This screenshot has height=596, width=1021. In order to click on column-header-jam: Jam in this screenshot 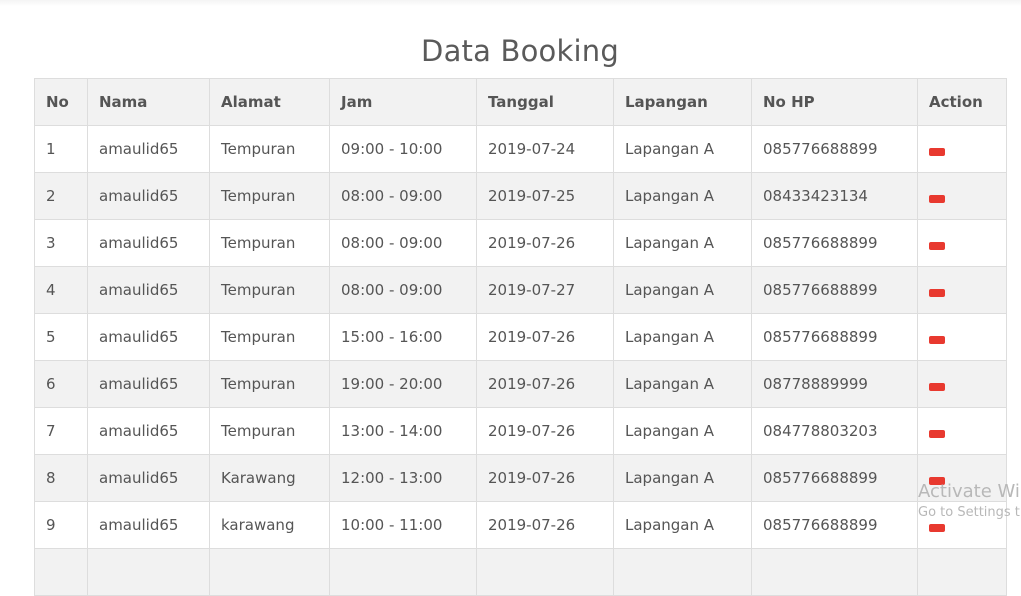, I will do `click(403, 102)`.